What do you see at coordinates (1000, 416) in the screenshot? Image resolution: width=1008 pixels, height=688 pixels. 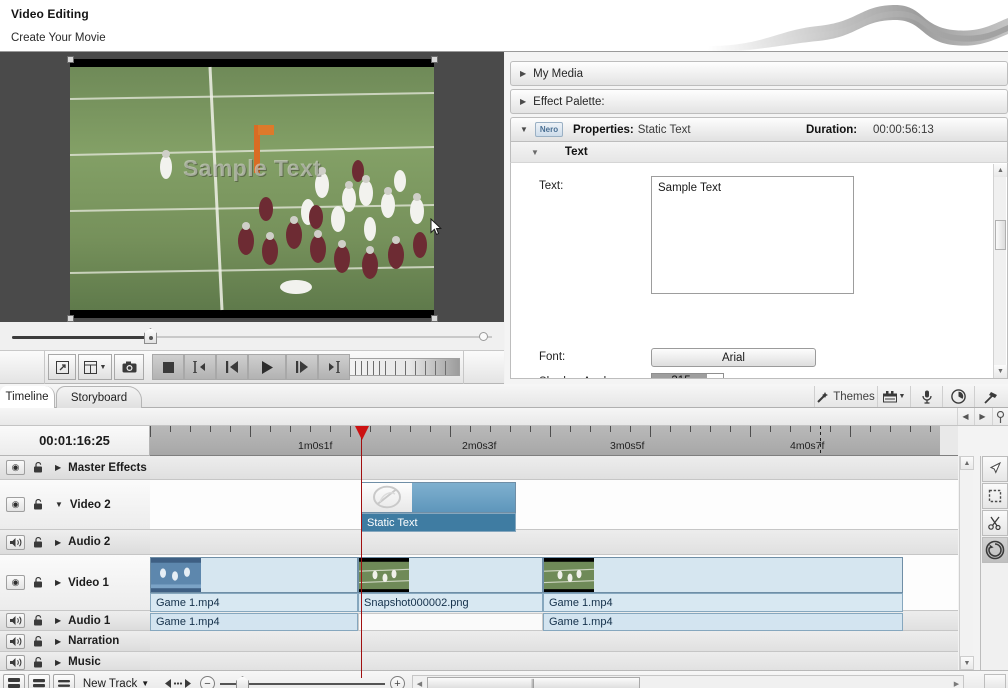 I see `marker-pin-icon` at bounding box center [1000, 416].